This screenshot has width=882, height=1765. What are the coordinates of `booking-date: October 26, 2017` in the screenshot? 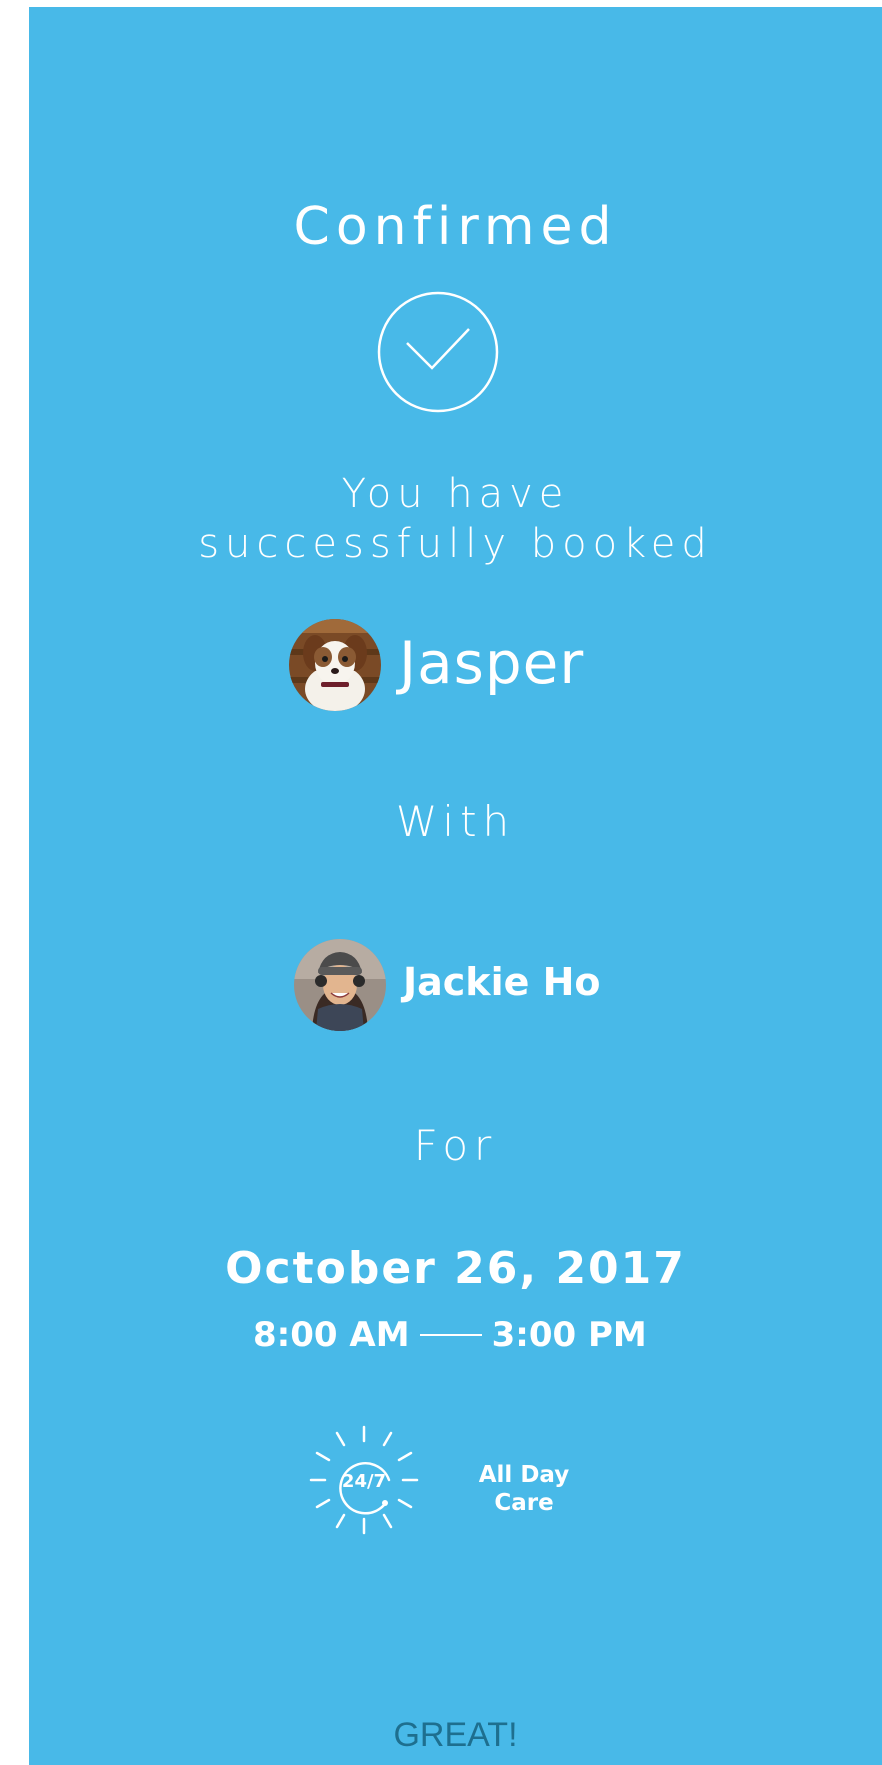 It's located at (455, 1268).